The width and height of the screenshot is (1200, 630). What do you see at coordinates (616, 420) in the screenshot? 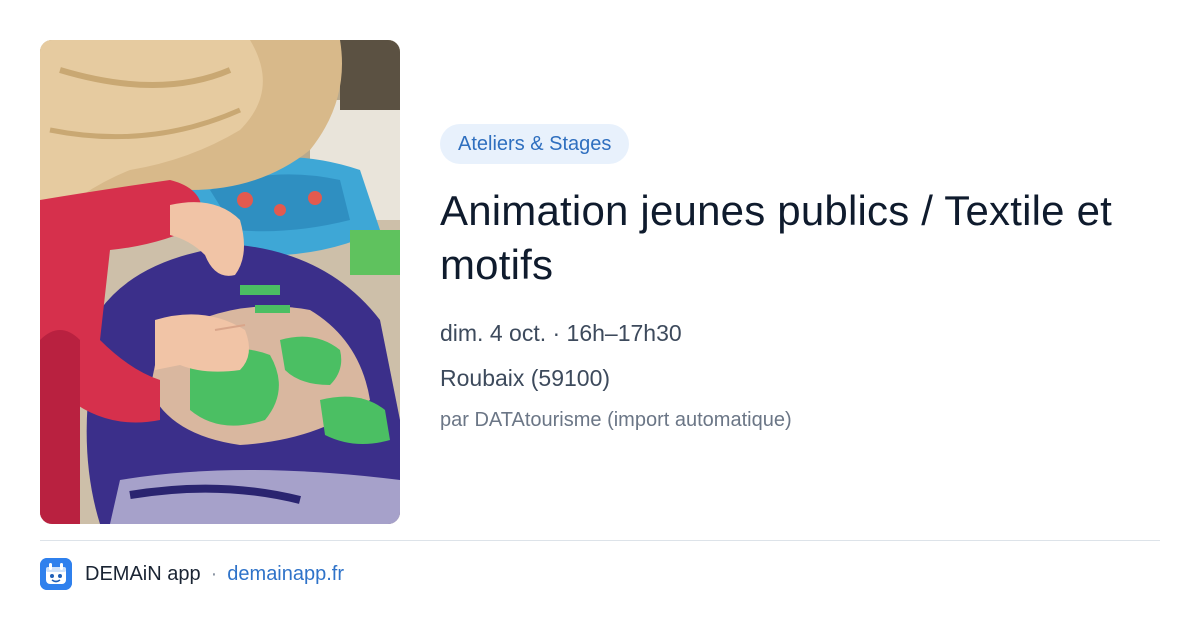
I see `event-source: par DATAtourisme (import automatique)` at bounding box center [616, 420].